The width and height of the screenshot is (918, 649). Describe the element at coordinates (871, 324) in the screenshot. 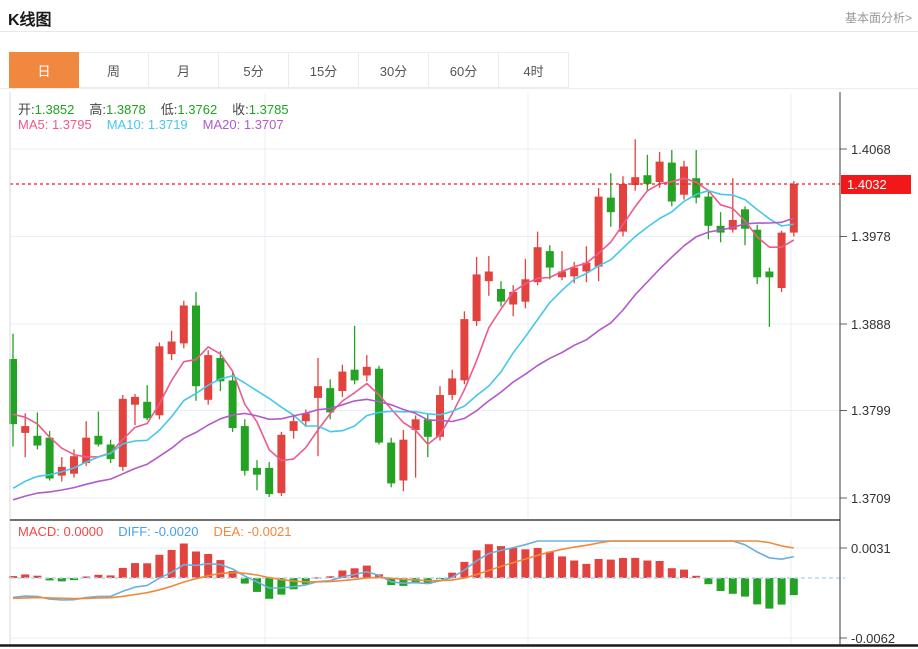

I see `price-axis-label: 1.3888` at that location.